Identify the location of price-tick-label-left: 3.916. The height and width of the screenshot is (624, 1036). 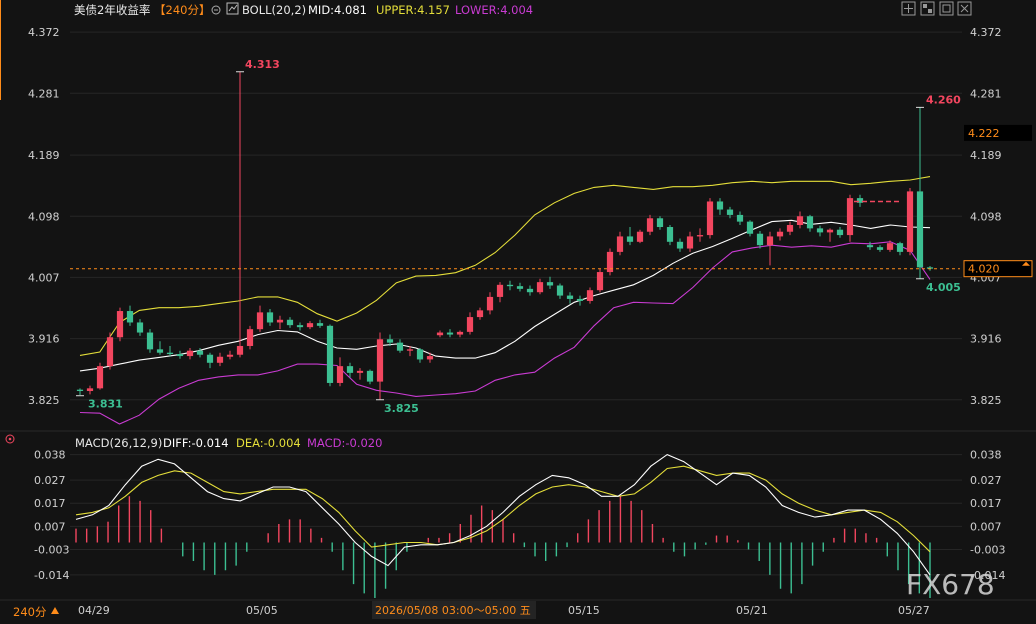
(44, 339).